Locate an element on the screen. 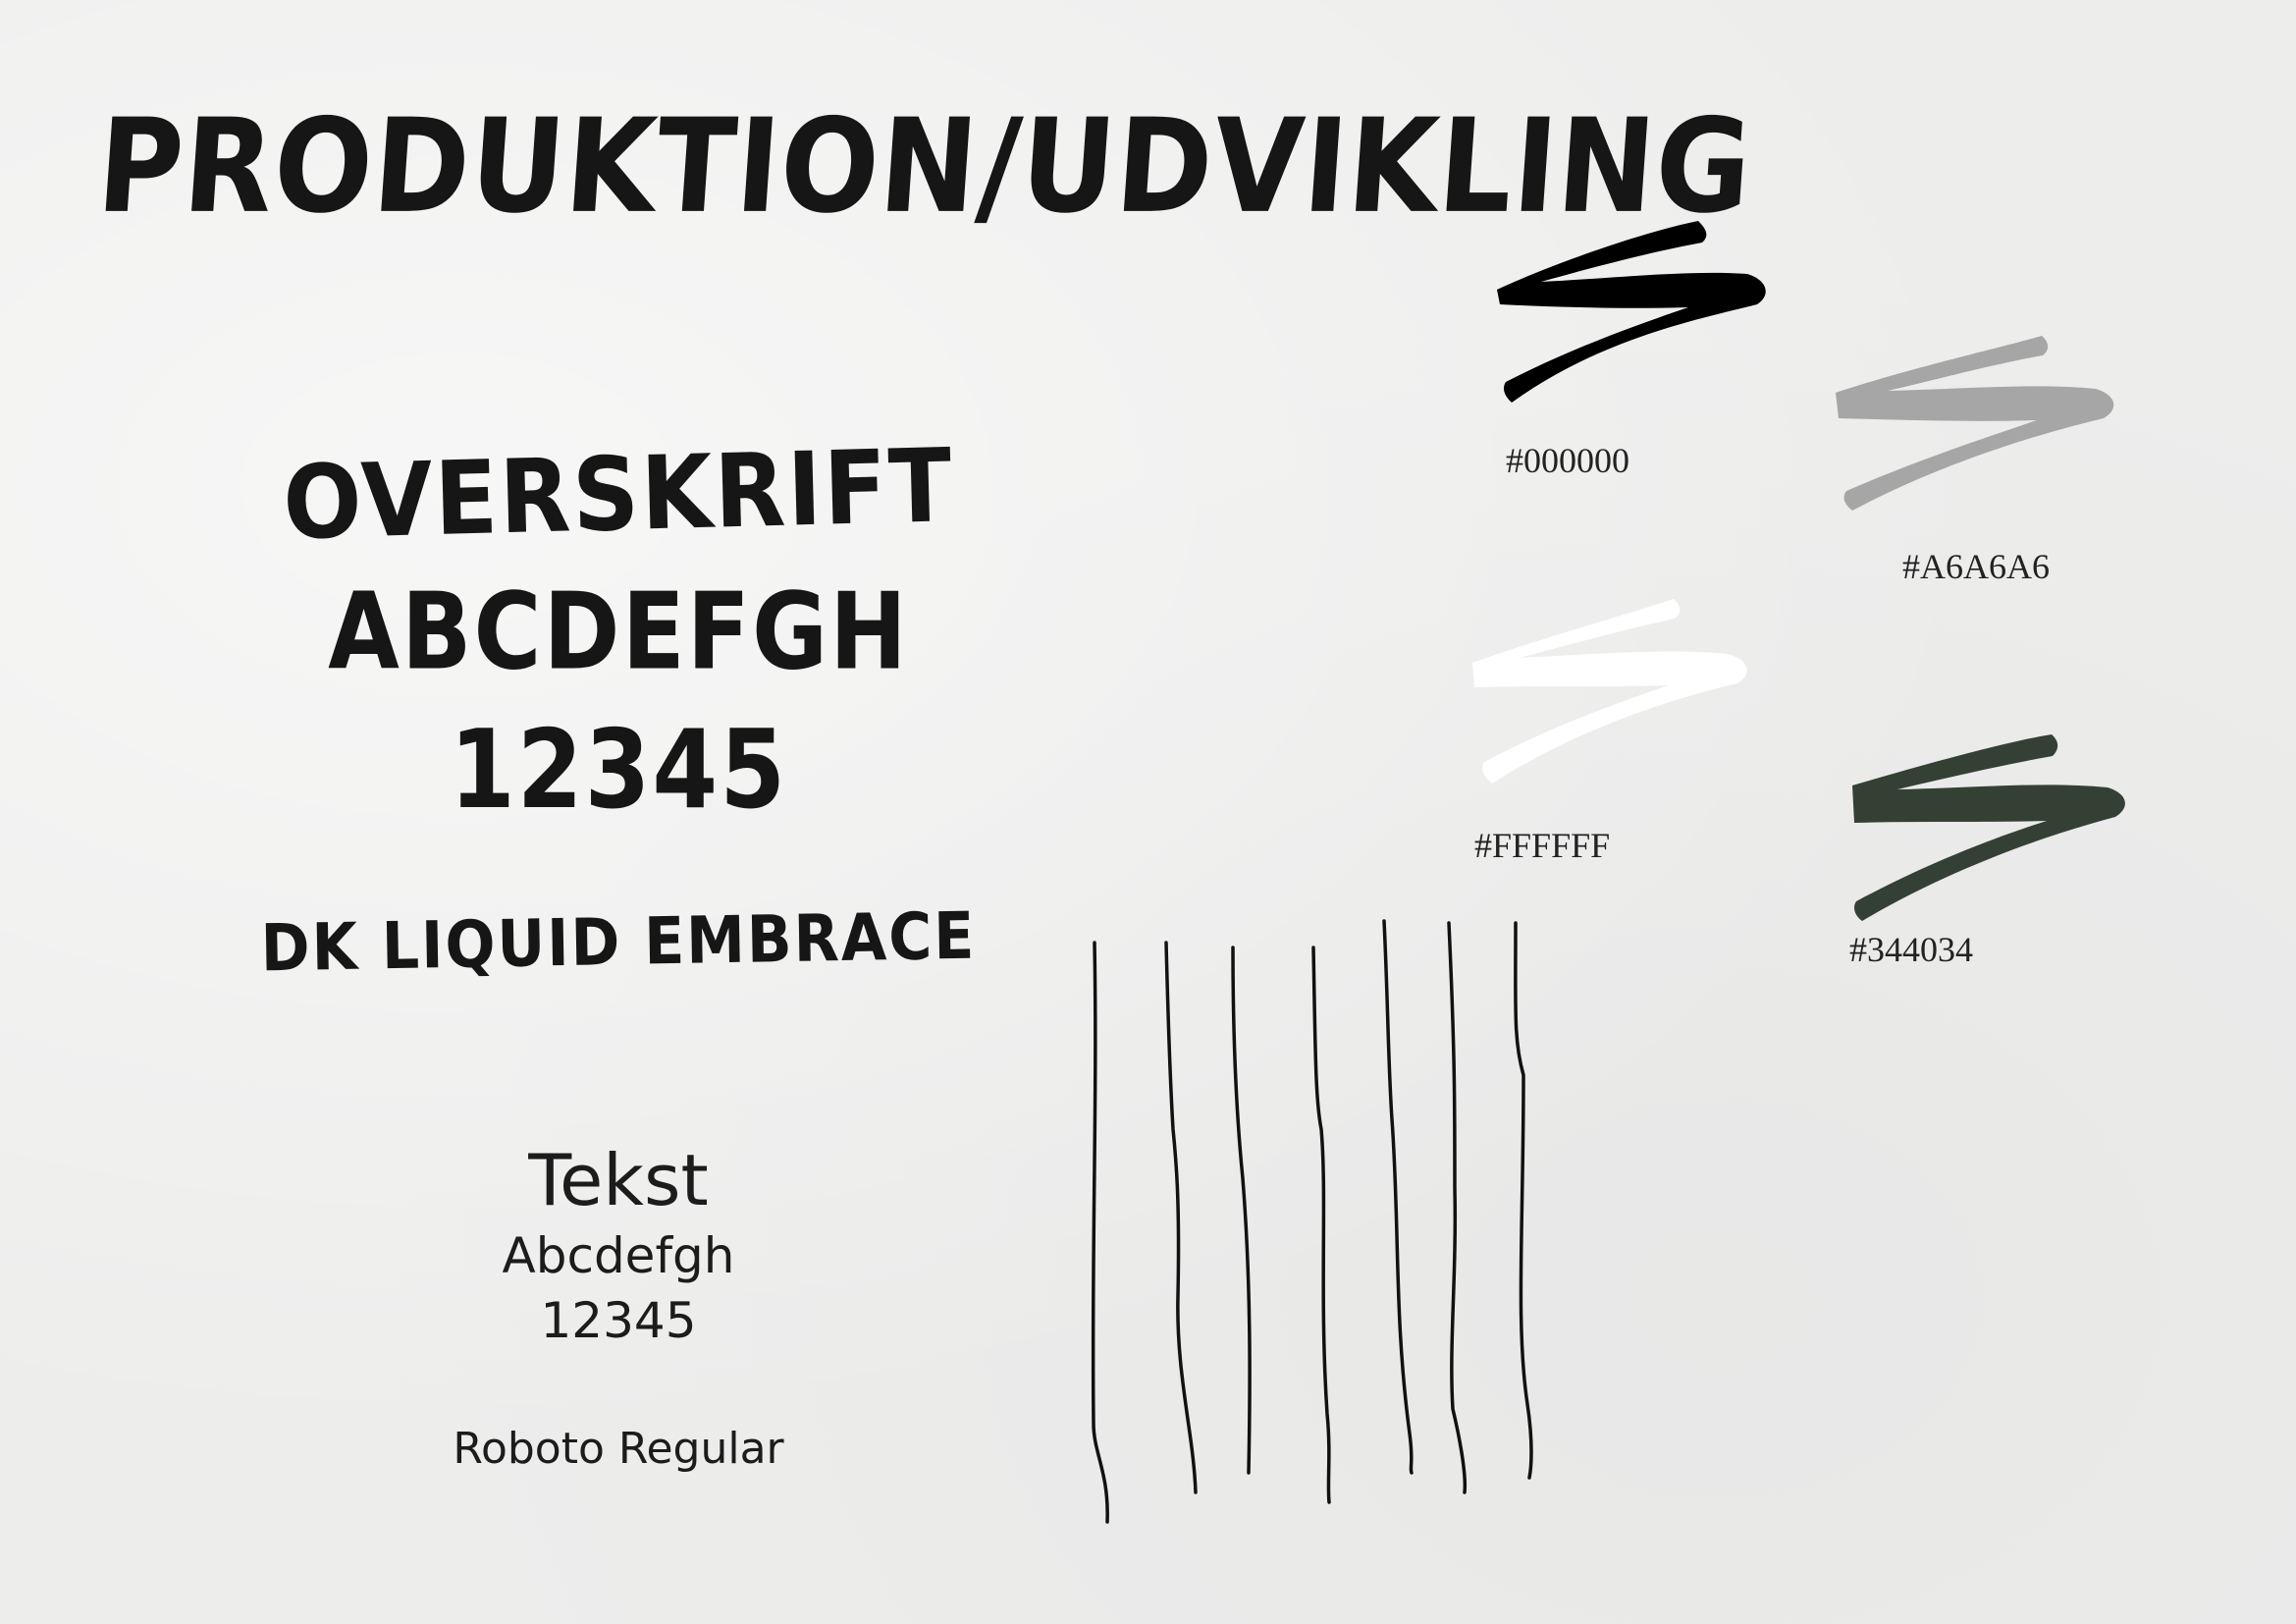 This screenshot has width=2296, height=1624. color-swatch-dark-green is located at coordinates (1988, 827).